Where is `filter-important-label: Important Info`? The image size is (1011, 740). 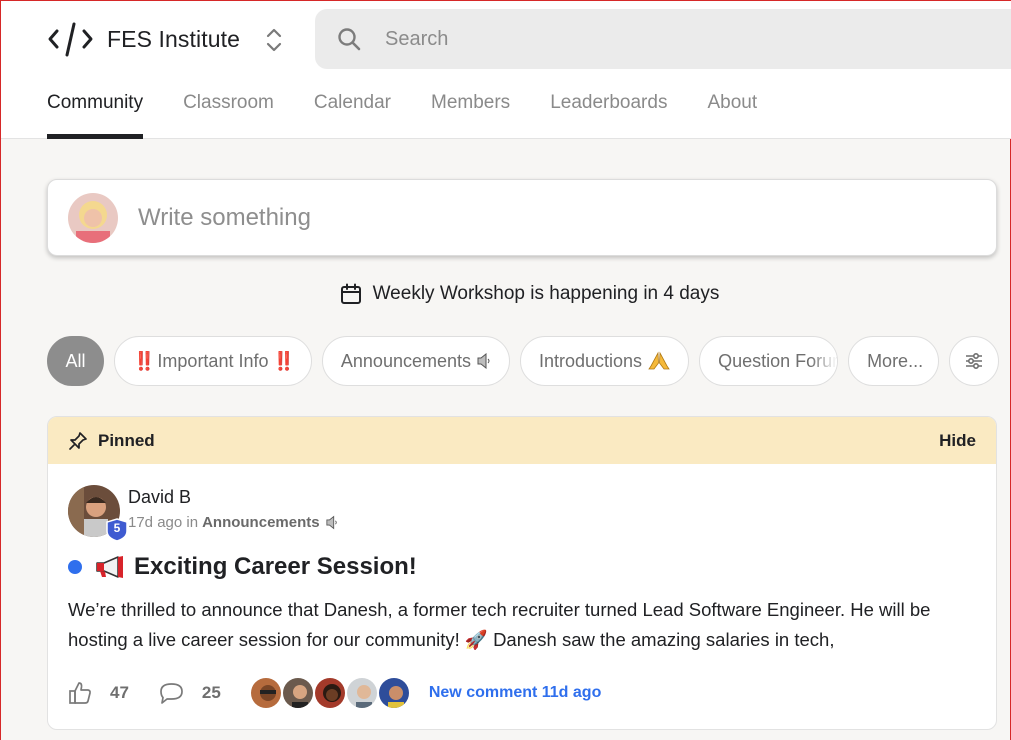 filter-important-label: Important Info is located at coordinates (213, 360).